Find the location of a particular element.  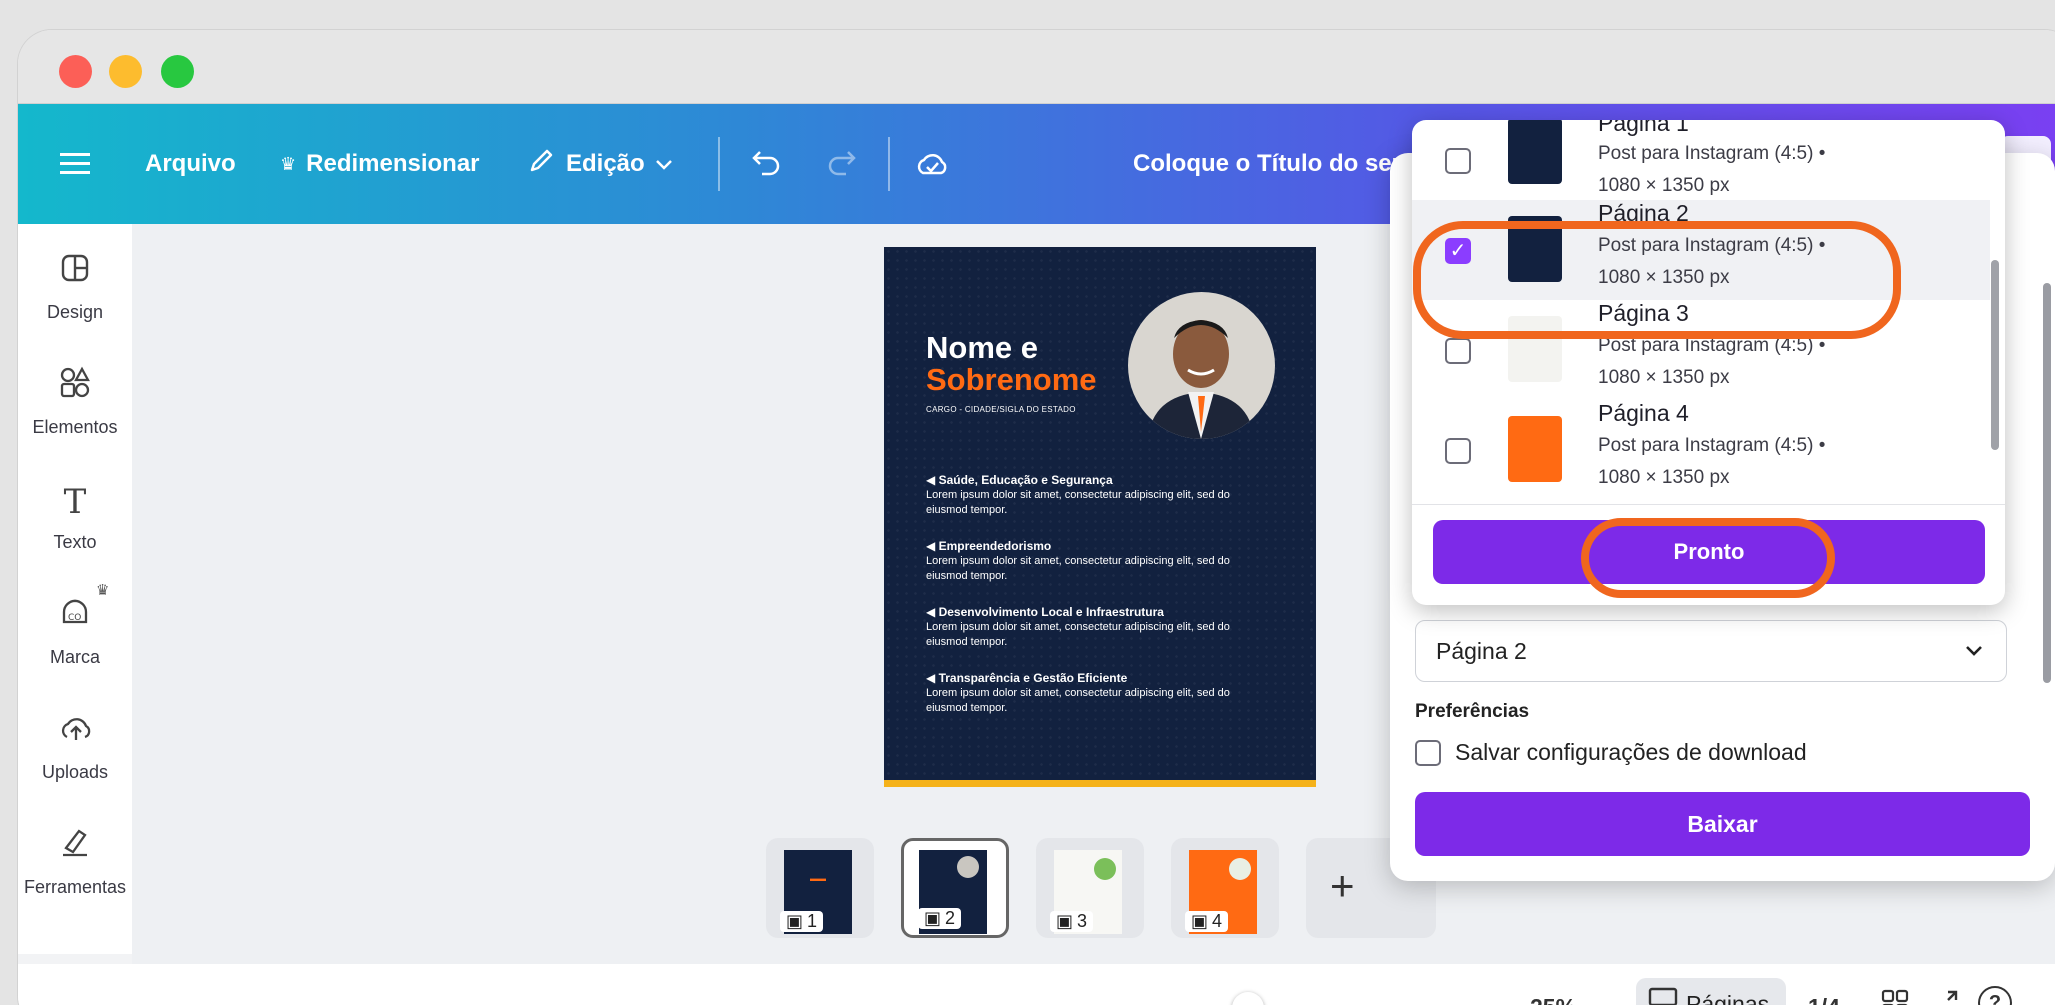

sidebar-item-uploads: Uploads is located at coordinates (75, 746).